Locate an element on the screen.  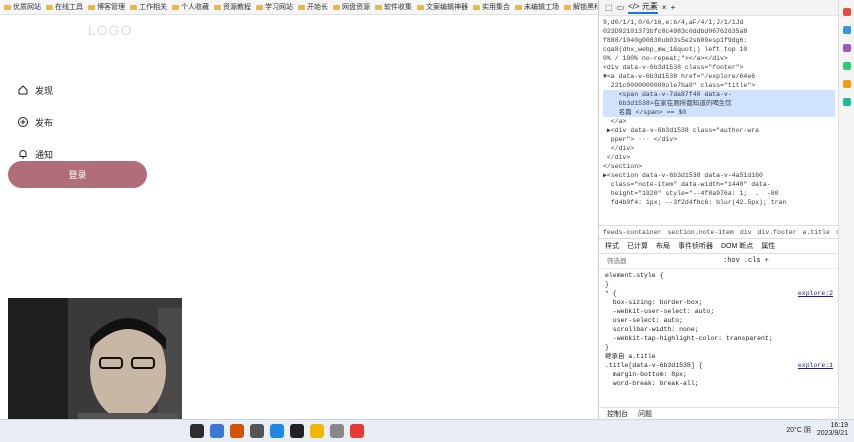
style-line: 继承自 a.title is located at coordinates (719, 356).